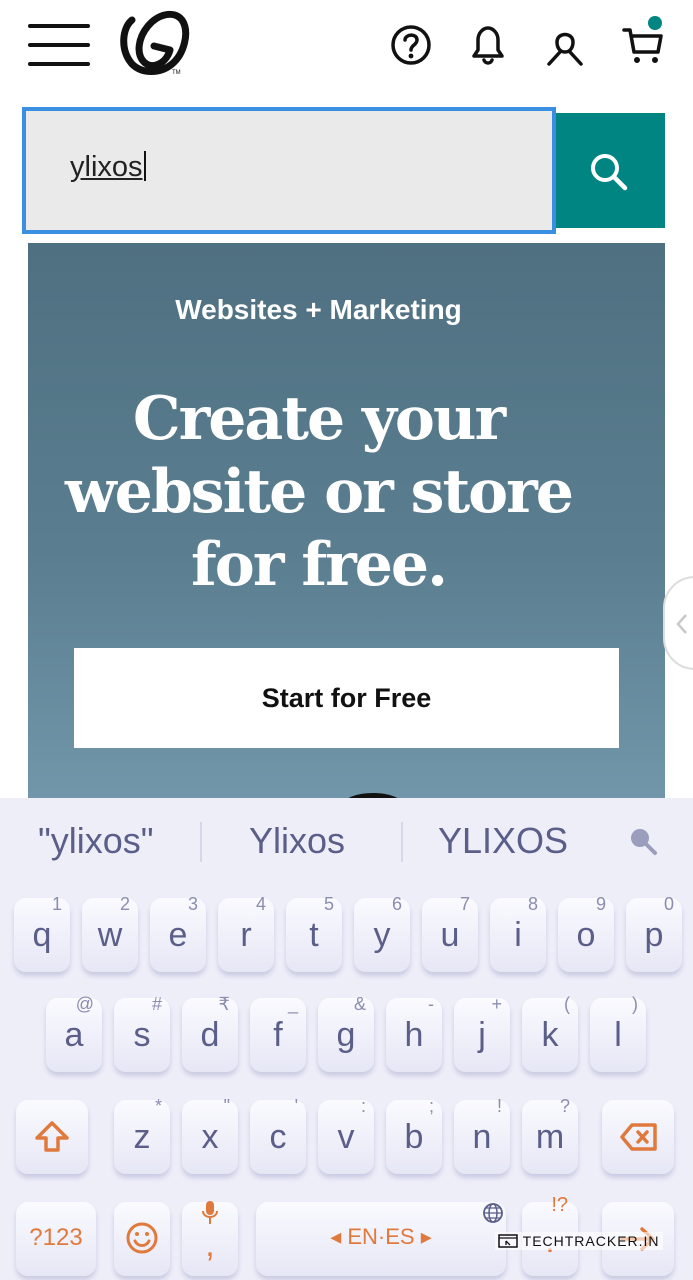 The width and height of the screenshot is (693, 1280). What do you see at coordinates (289, 170) in the screenshot?
I see `search-input: ylixos` at bounding box center [289, 170].